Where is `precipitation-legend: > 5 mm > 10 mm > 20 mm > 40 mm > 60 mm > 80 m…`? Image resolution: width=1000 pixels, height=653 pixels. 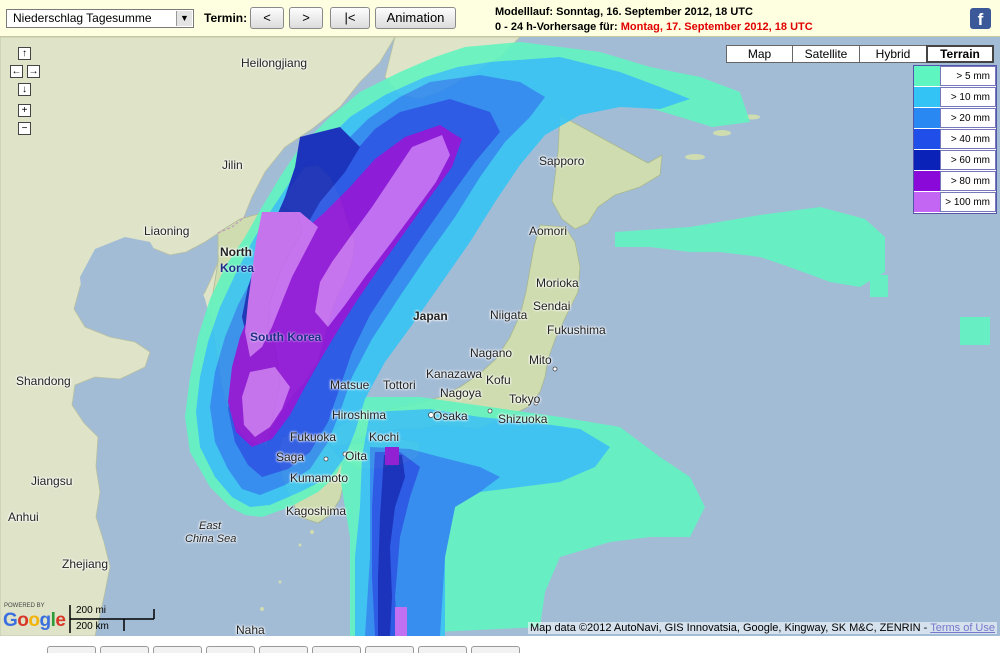 precipitation-legend: > 5 mm > 10 mm > 20 mm > 40 mm > 60 mm > 80 m… is located at coordinates (955, 139).